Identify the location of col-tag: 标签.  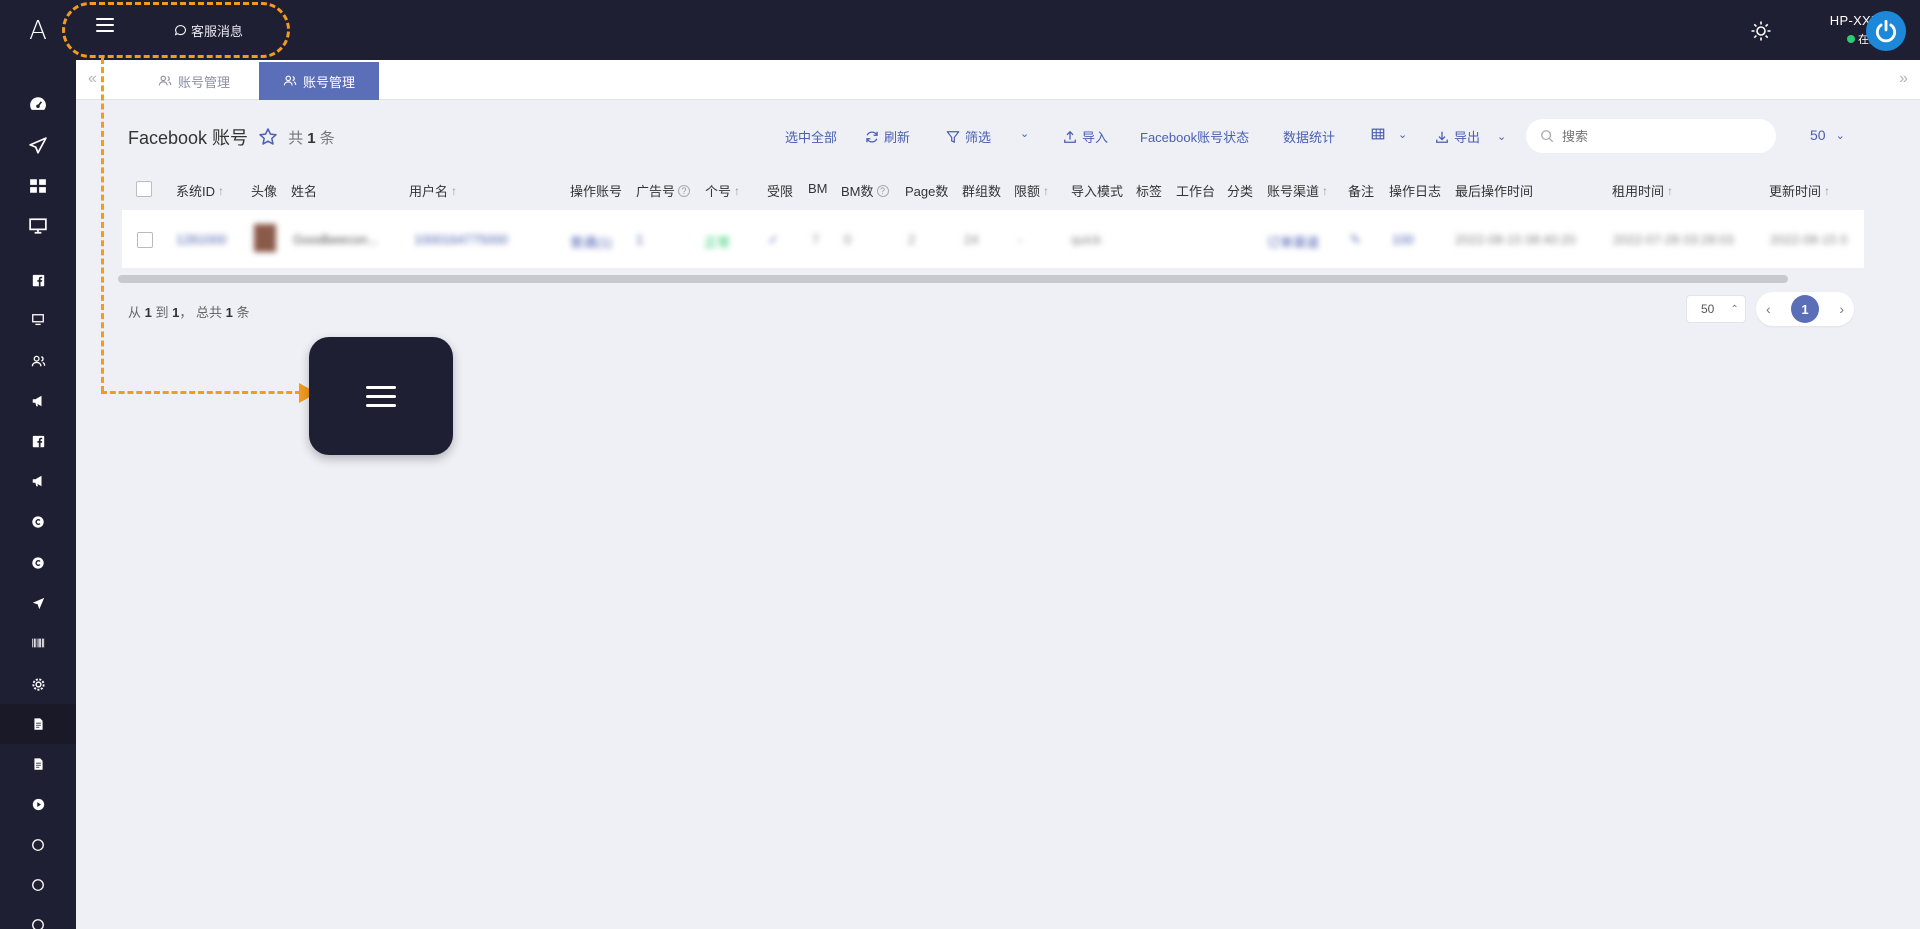
(1149, 191).